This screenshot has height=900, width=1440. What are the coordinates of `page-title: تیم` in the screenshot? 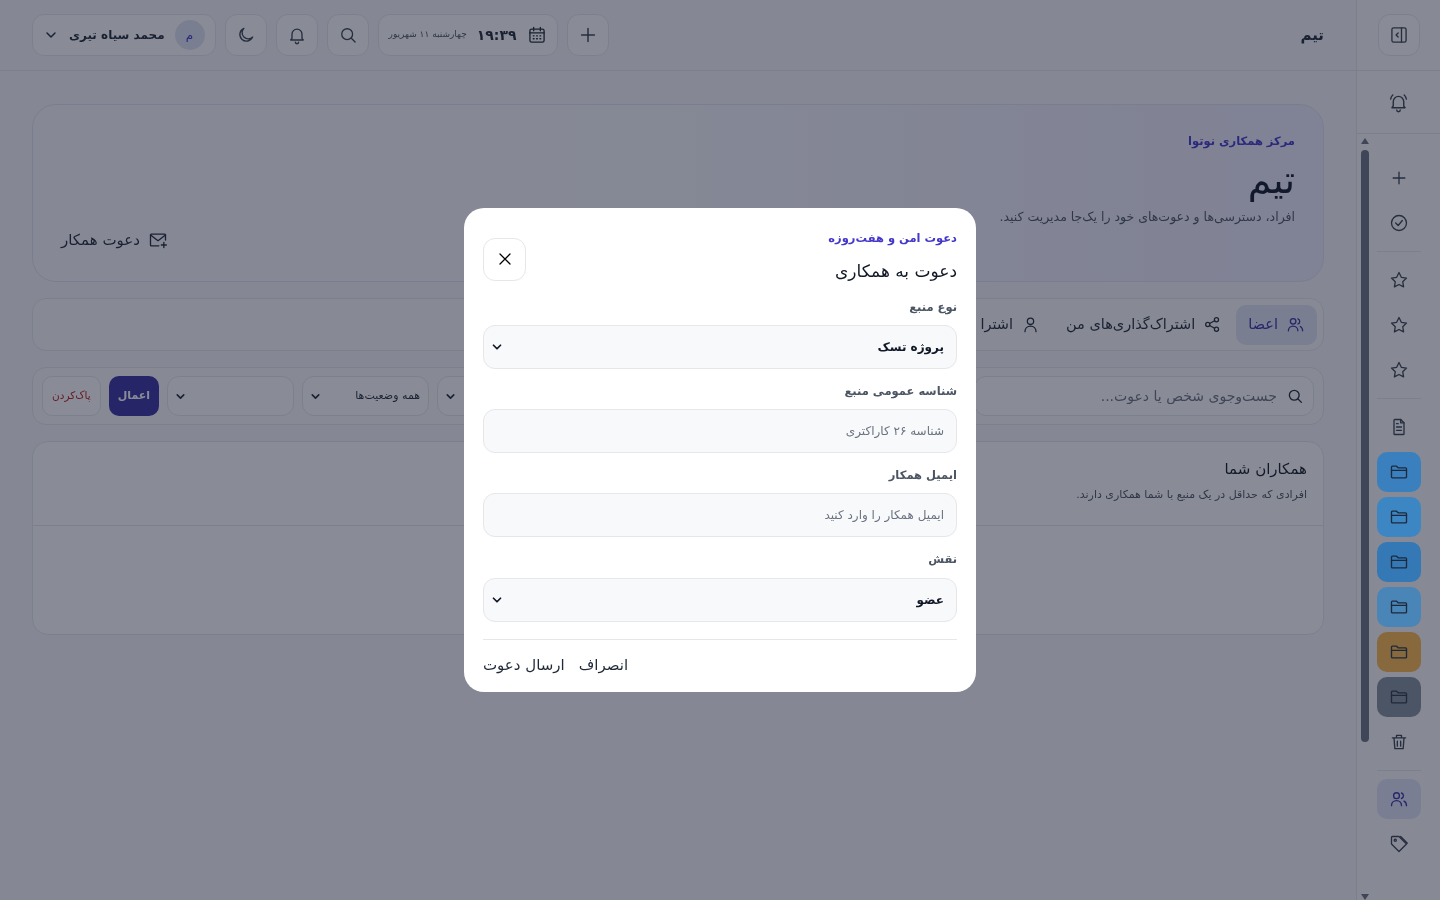 It's located at (1312, 35).